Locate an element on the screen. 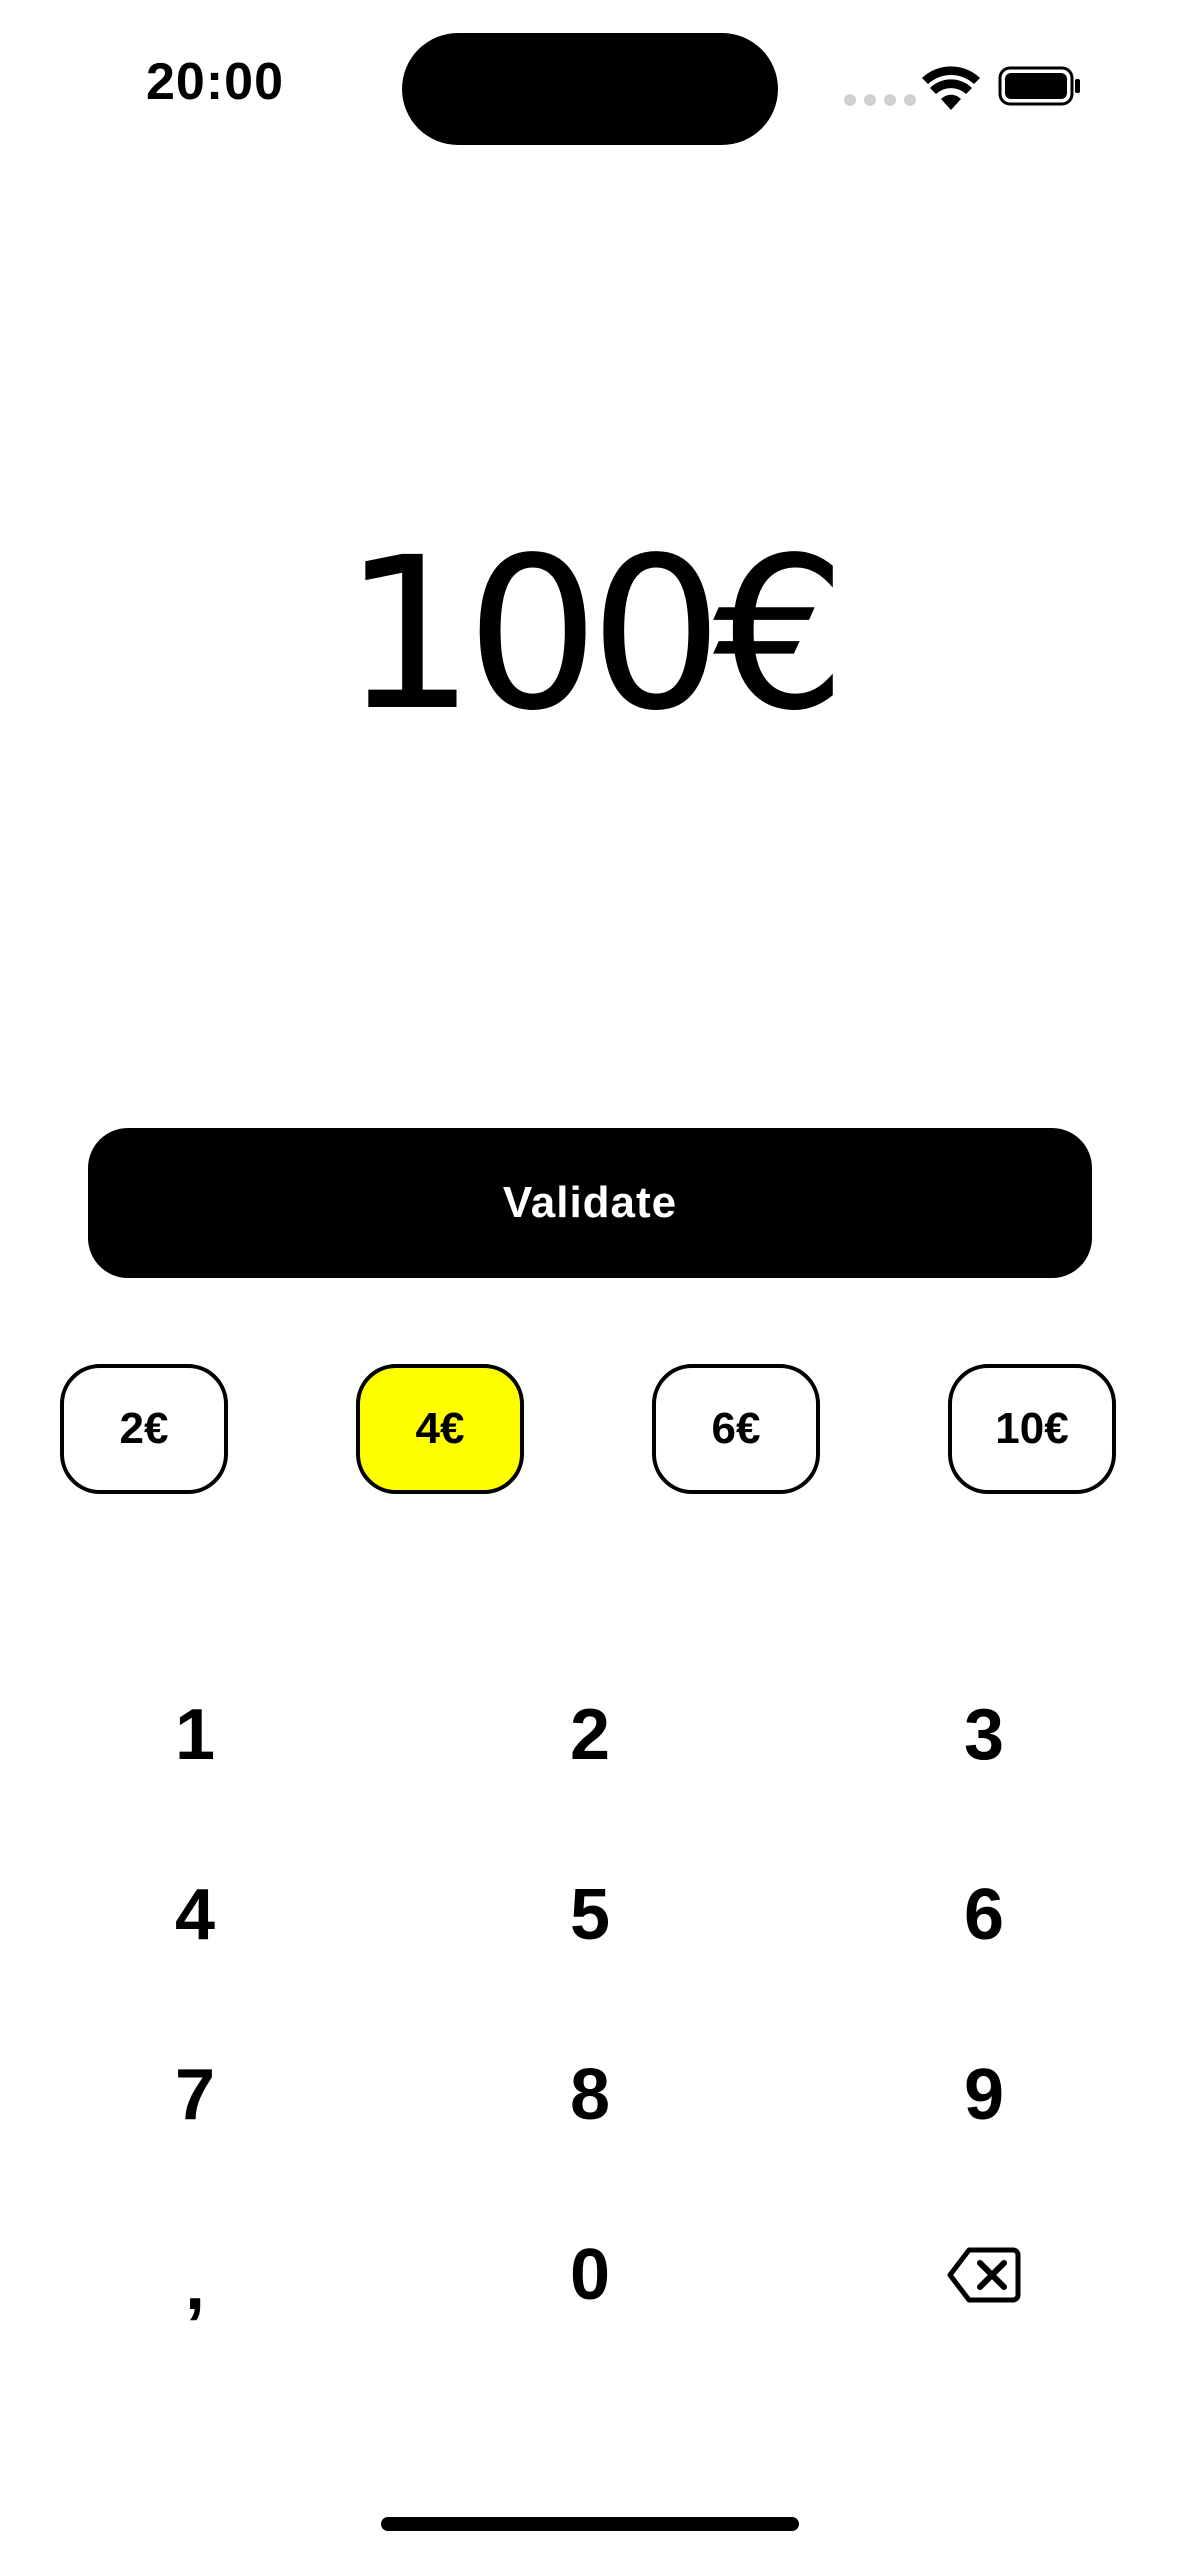 The height and width of the screenshot is (2556, 1179). status-bar: 20:00 is located at coordinates (589, 85).